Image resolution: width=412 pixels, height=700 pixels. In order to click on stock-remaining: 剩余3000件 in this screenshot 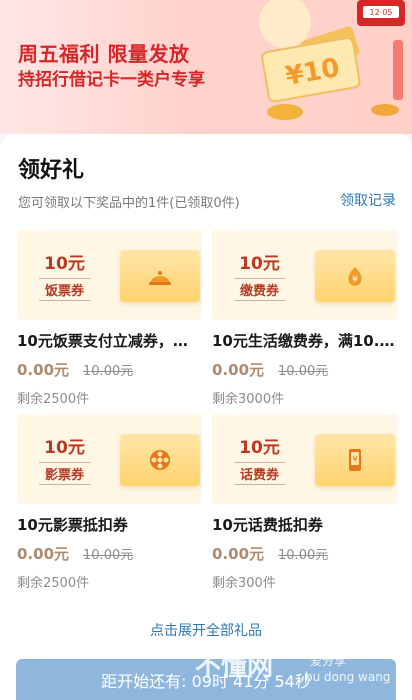, I will do `click(248, 399)`.